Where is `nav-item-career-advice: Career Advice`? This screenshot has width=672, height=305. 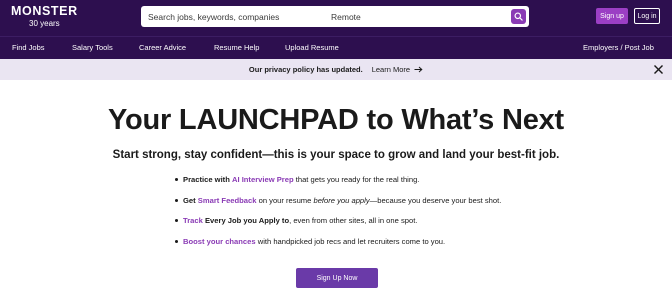 nav-item-career-advice: Career Advice is located at coordinates (162, 47).